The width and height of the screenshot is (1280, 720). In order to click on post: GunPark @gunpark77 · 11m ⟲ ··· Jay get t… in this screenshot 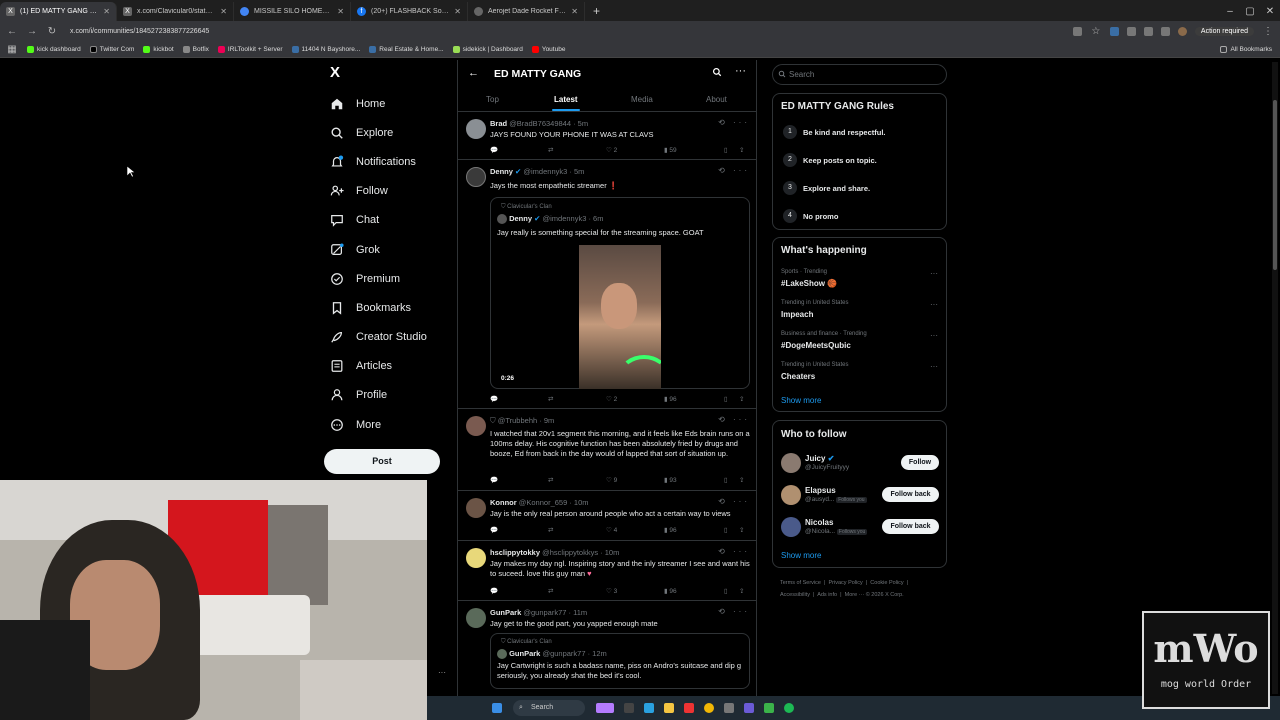, I will do `click(607, 651)`.